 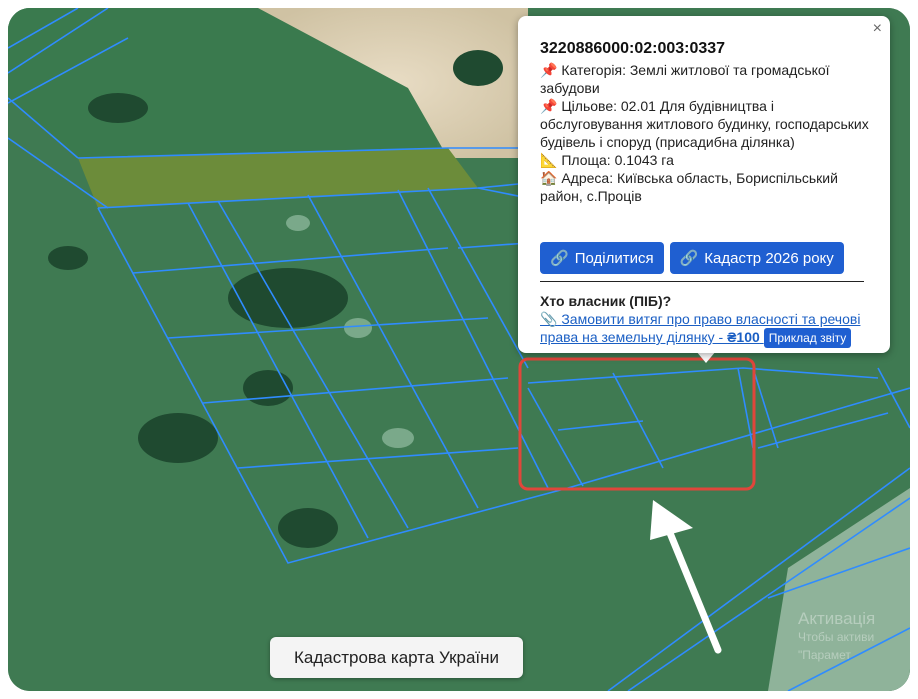 I want to click on map-title-badge: Кадастрова карта України, so click(x=396, y=657).